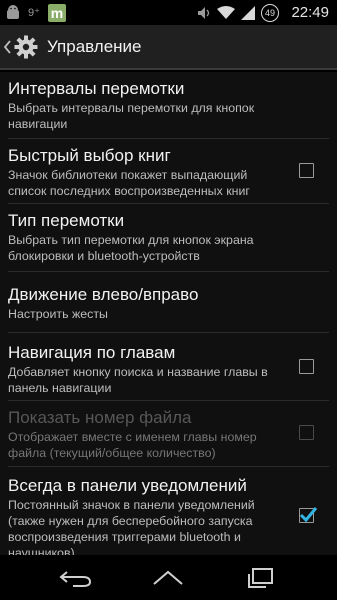 The height and width of the screenshot is (600, 337). I want to click on checkmark-icon, so click(308, 515).